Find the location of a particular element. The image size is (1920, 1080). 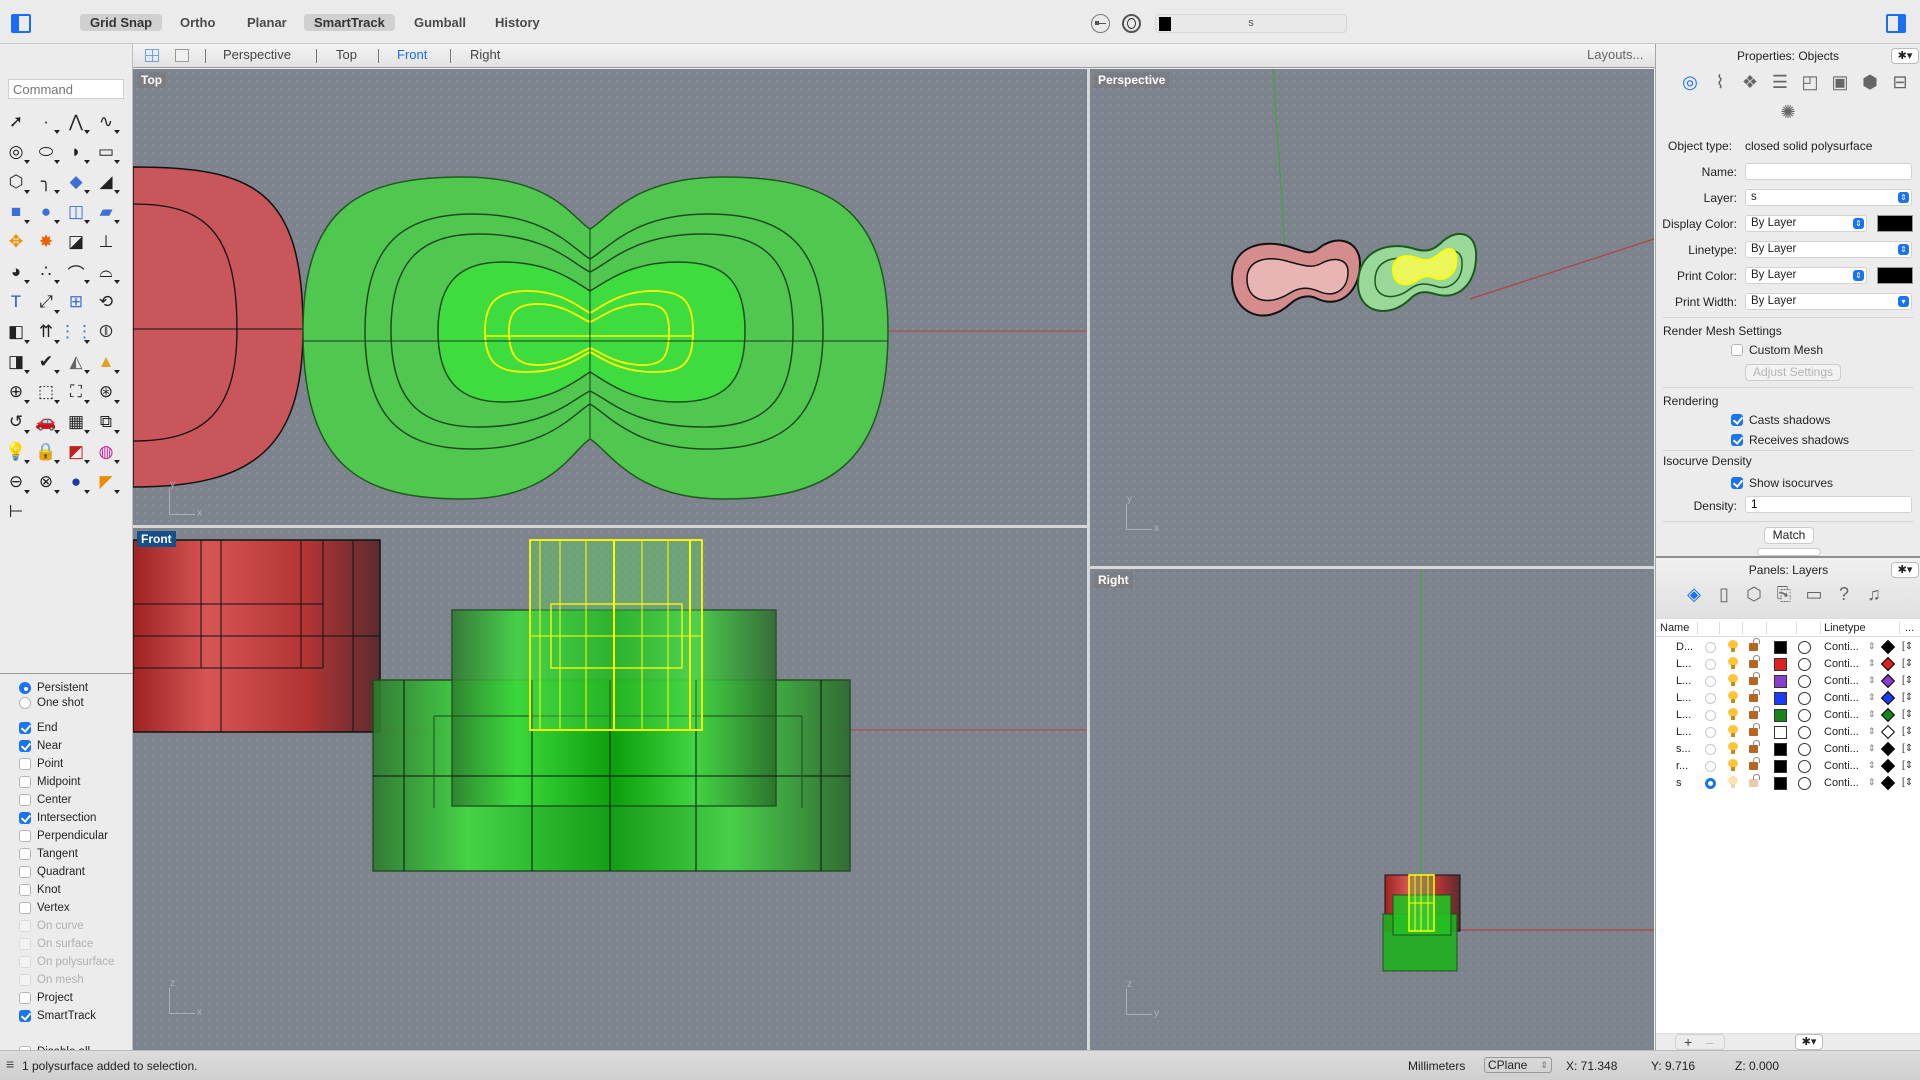

casts-shadows-checkbox: Casts shadows is located at coordinates (1780, 420).